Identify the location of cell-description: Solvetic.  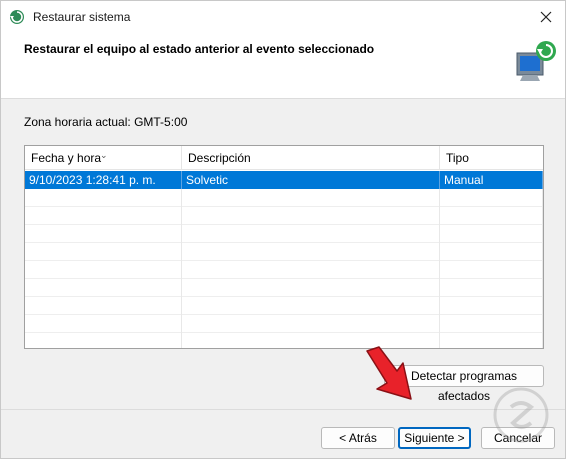
(311, 180).